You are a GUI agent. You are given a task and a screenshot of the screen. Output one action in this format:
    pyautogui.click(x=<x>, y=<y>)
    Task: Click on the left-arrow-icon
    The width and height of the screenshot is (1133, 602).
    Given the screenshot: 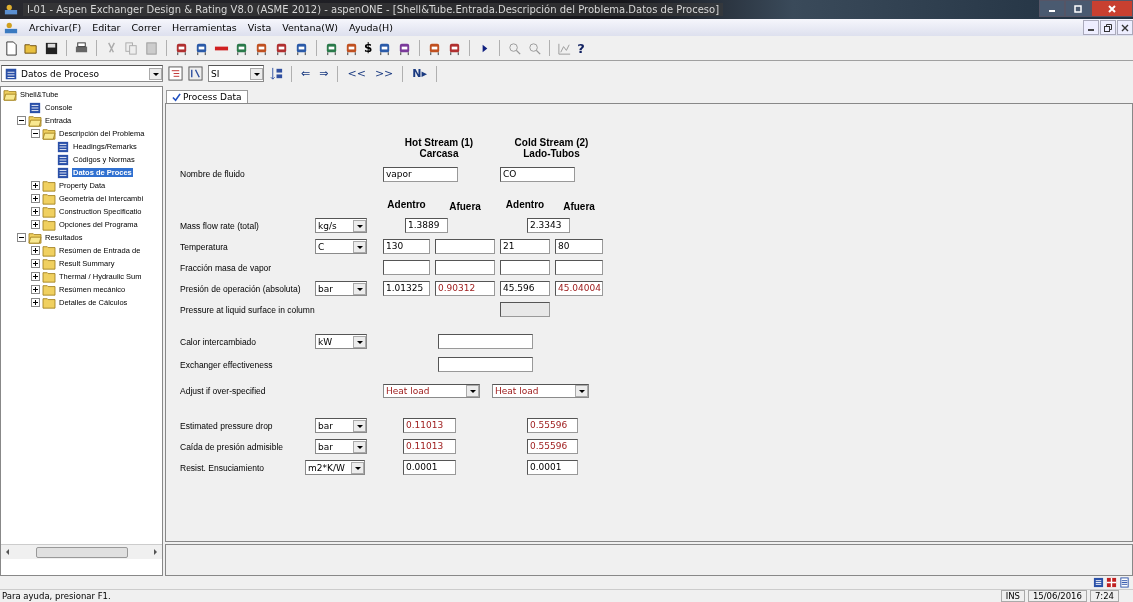 What is the action you would take?
    pyautogui.click(x=8, y=552)
    